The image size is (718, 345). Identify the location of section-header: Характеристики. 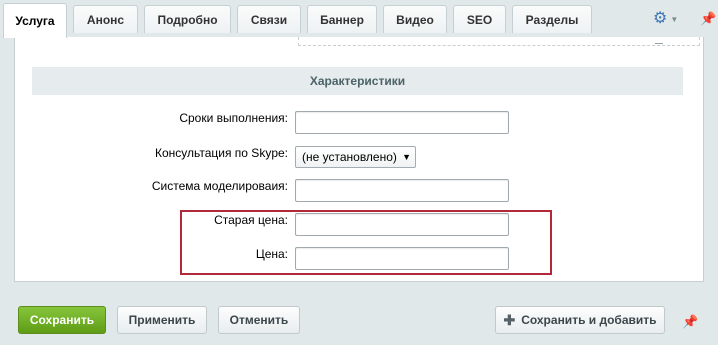
(357, 81).